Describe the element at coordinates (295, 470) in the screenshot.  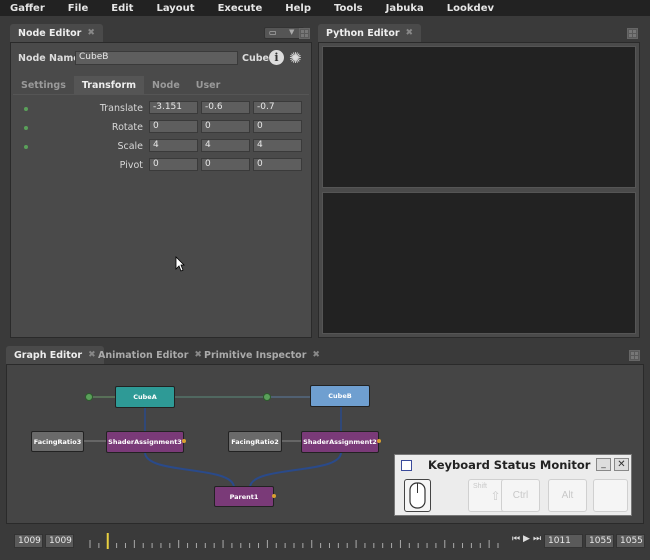
I see `connection-line` at that location.